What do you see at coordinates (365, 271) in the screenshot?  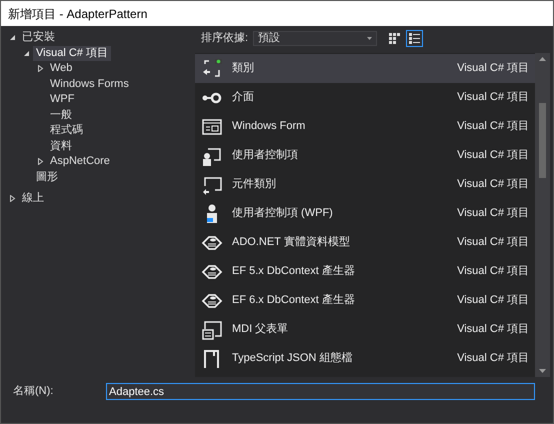 I see `template-item: EF 5.x DbContext 產生器 Visual C# 項目` at bounding box center [365, 271].